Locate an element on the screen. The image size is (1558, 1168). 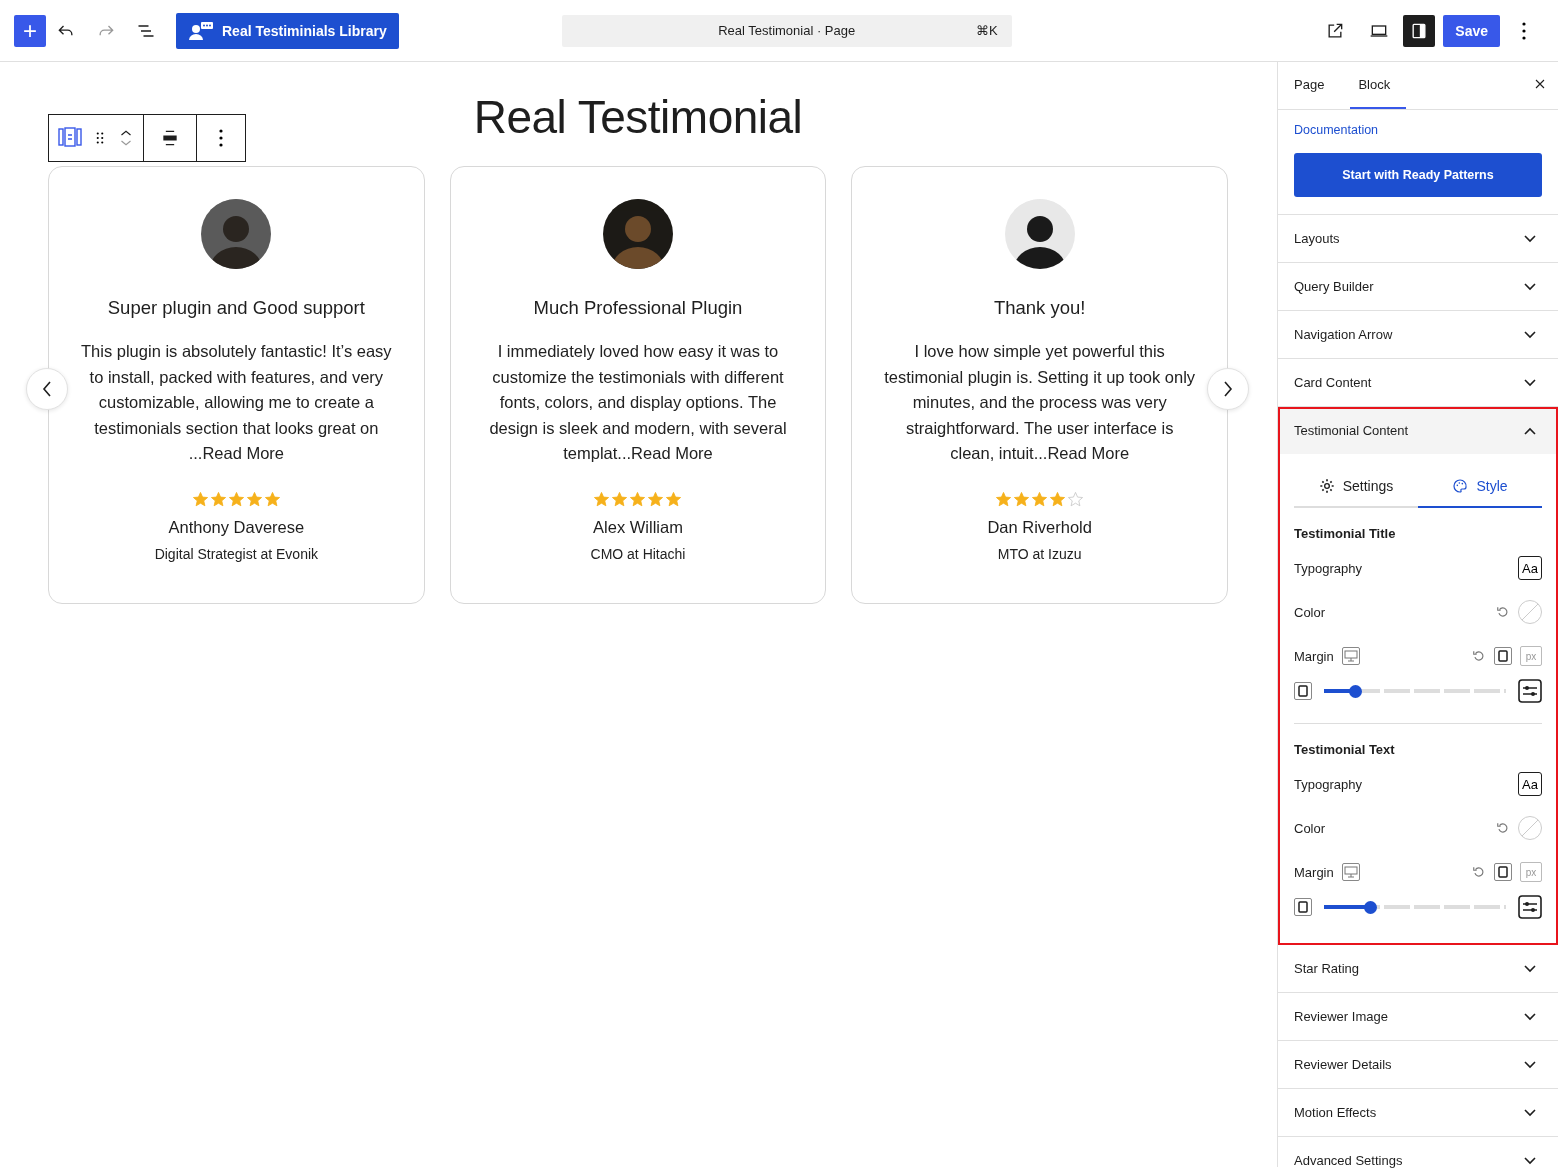
panel-tab: Style is located at coordinates (1480, 487).